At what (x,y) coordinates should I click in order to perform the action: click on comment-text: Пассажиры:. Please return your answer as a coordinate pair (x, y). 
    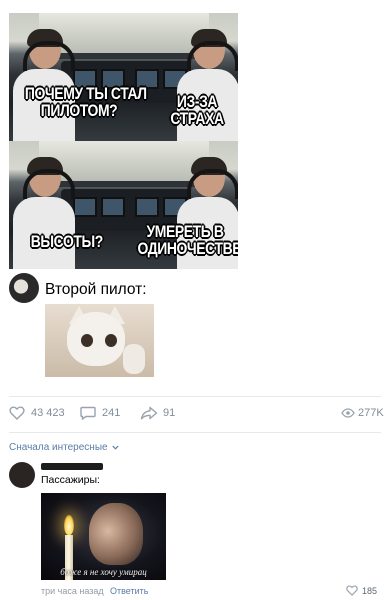
    Looking at the image, I should click on (70, 480).